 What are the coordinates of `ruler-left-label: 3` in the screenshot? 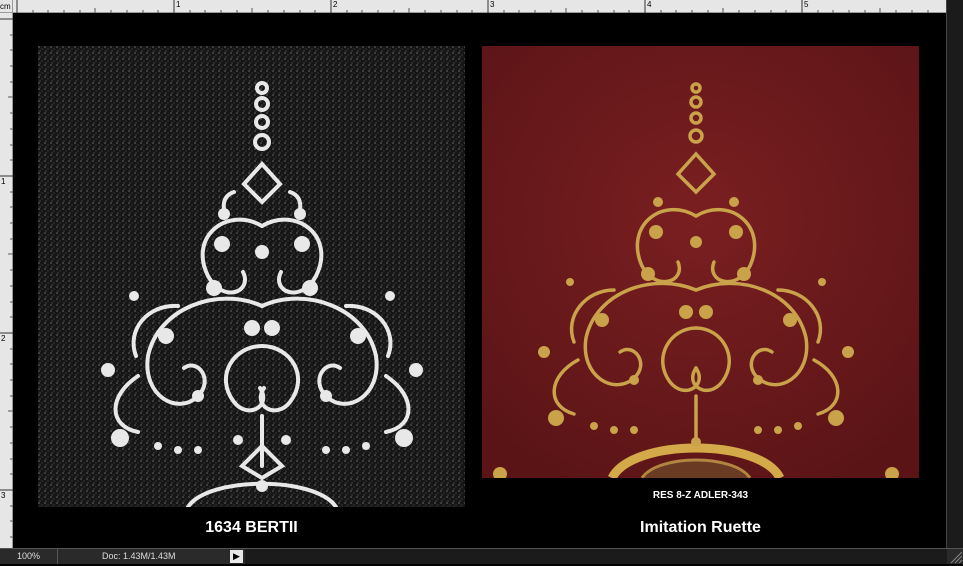 It's located at (3, 495).